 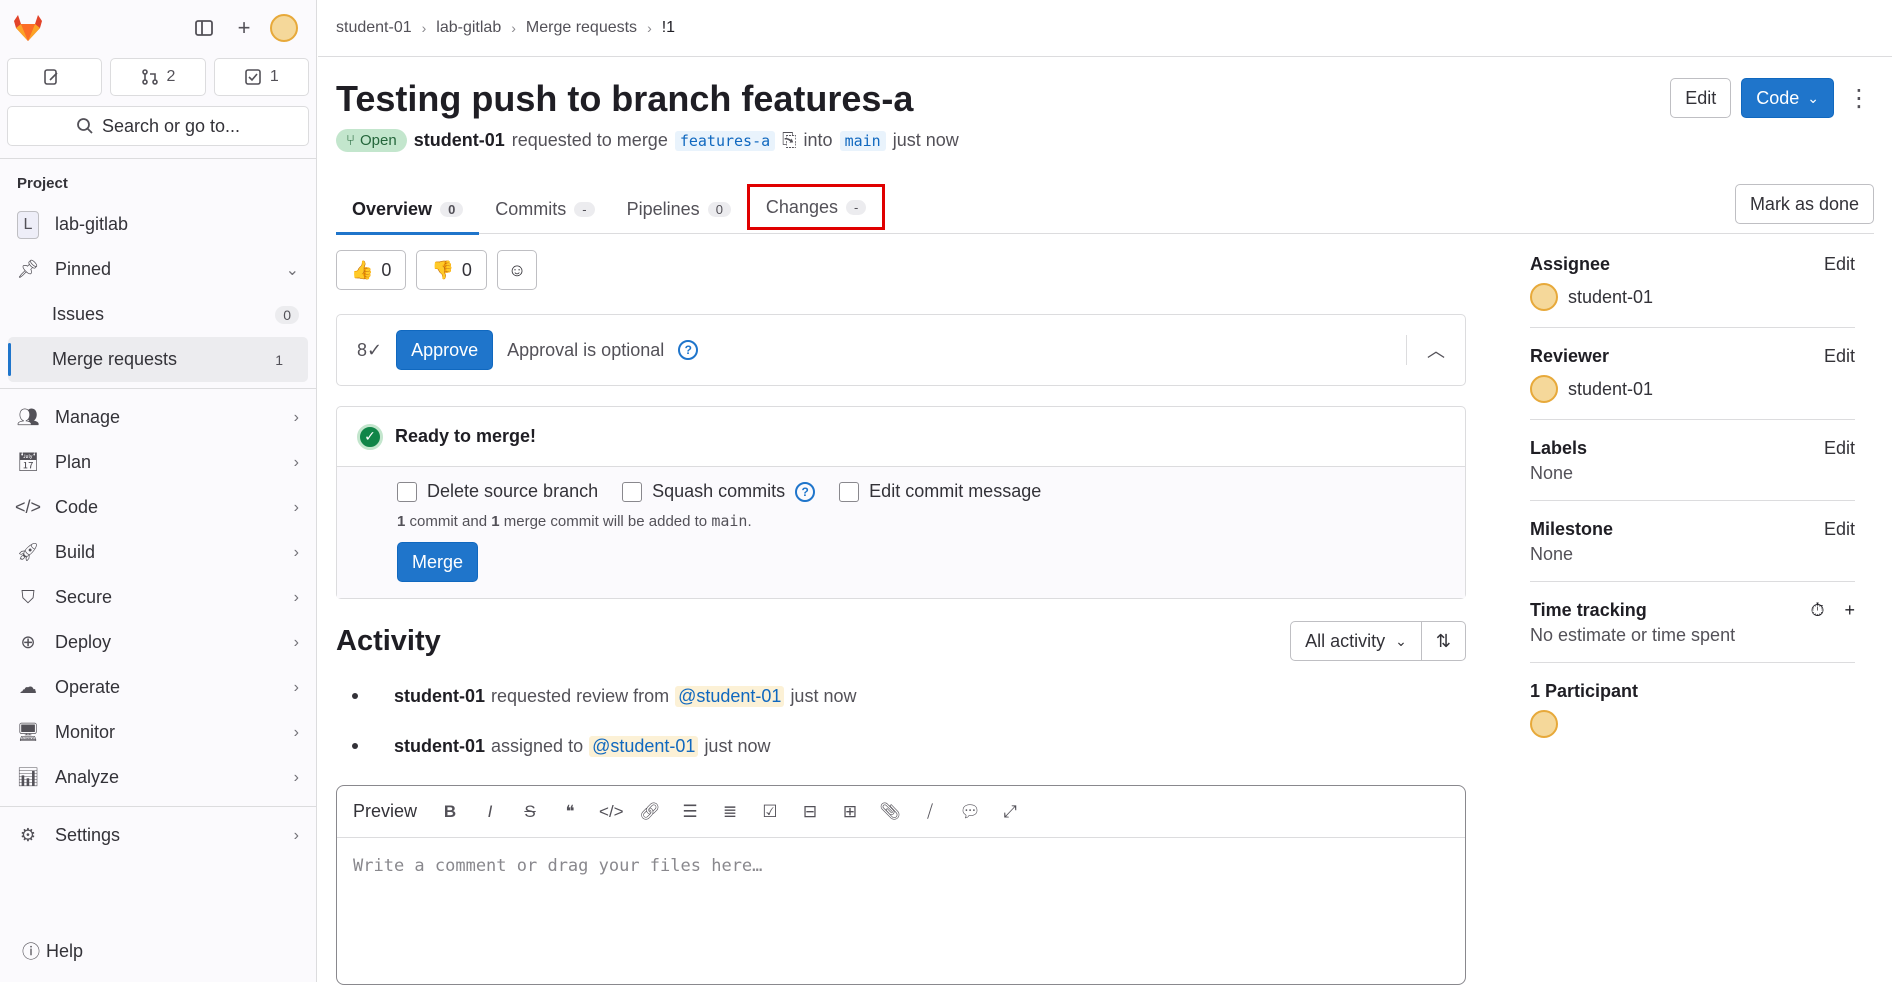 I want to click on stopwatch-icon: ⏱︎, so click(x=1817, y=610).